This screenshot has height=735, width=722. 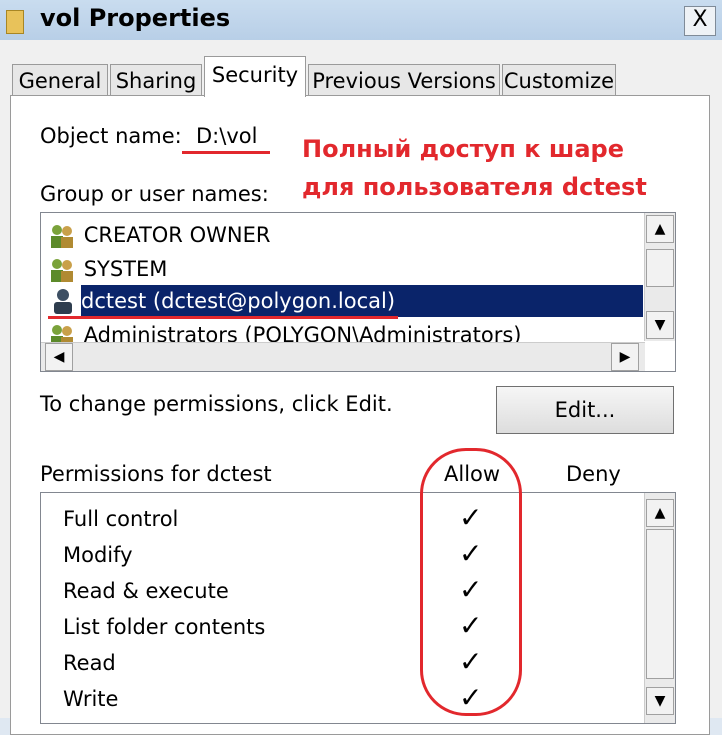 I want to click on scroll-right-button: ▶, so click(x=625, y=357).